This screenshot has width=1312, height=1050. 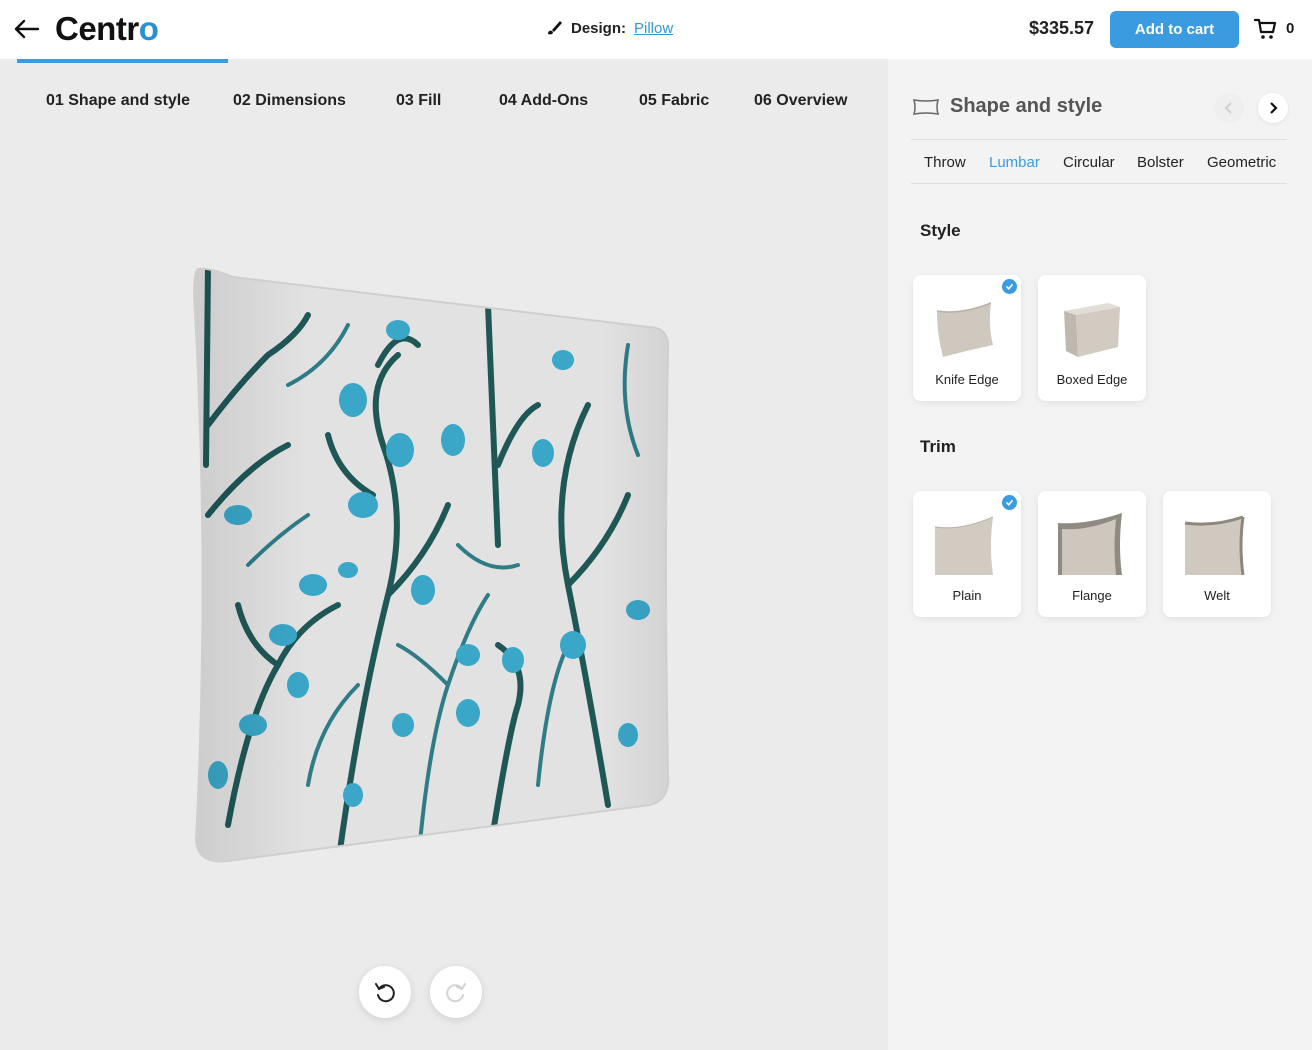 I want to click on chevron-left-icon, so click(x=1228, y=108).